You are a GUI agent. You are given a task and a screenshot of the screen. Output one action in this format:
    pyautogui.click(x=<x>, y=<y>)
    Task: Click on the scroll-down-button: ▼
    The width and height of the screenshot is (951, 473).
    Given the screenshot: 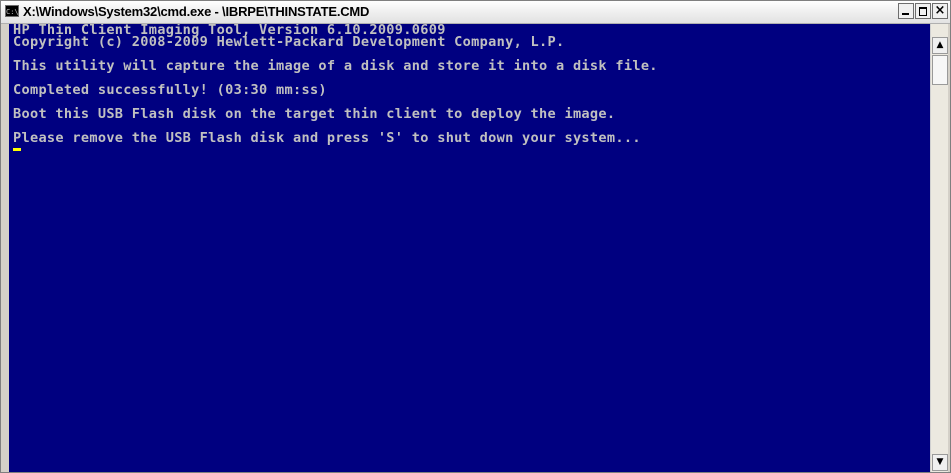 What is the action you would take?
    pyautogui.click(x=940, y=462)
    